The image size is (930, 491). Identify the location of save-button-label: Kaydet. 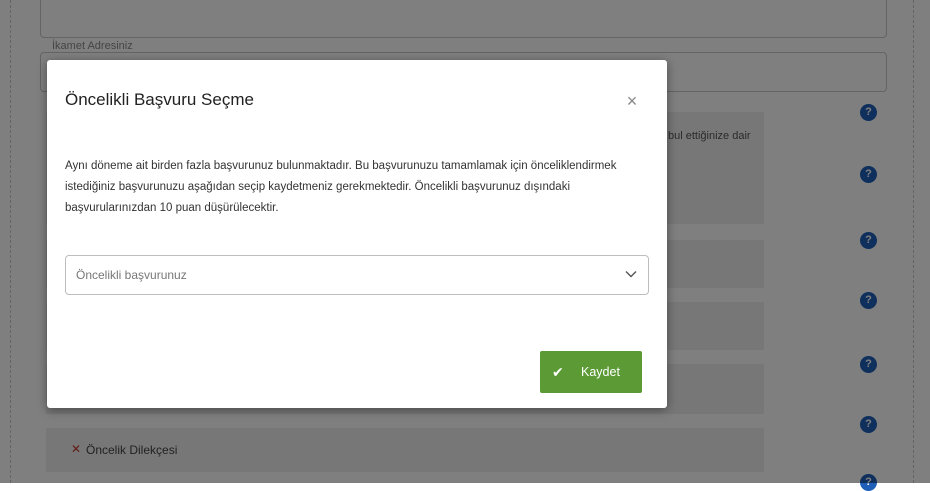
(600, 372).